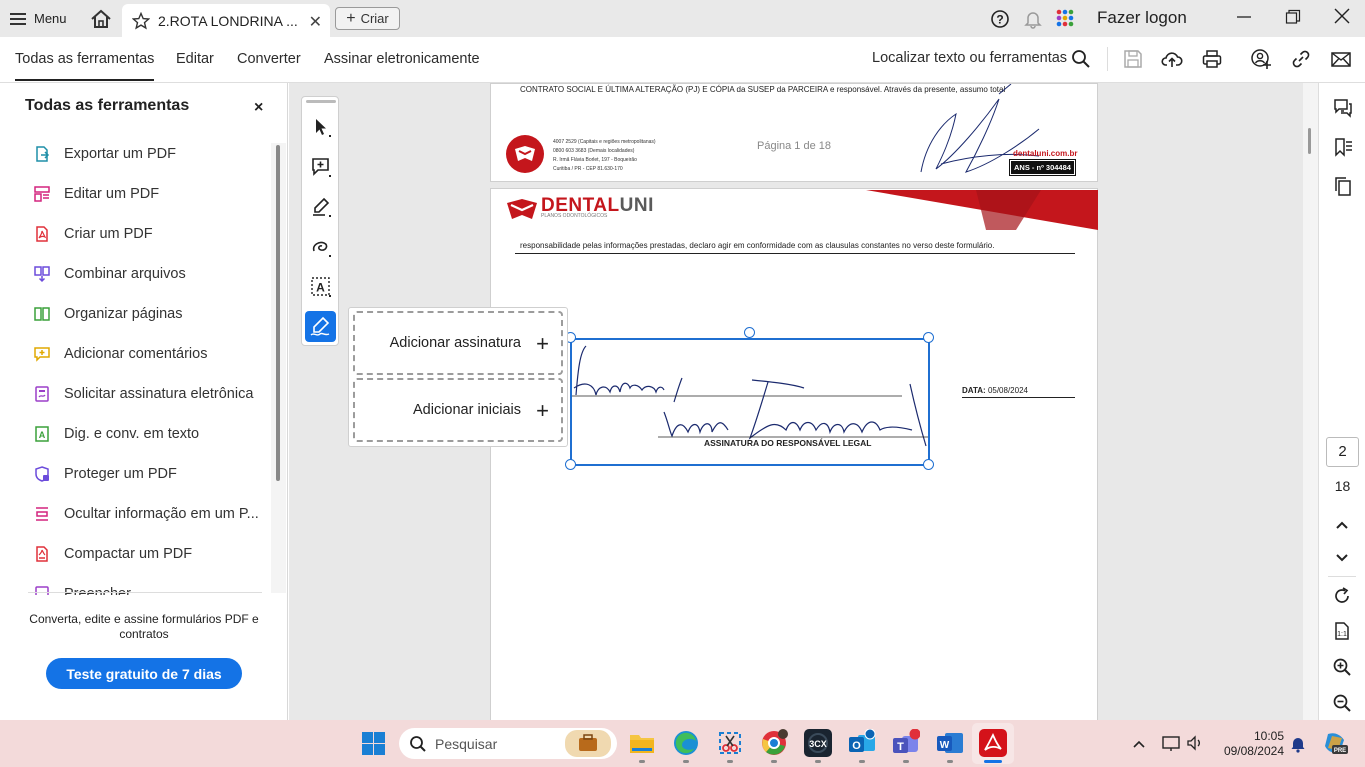  Describe the element at coordinates (38, 18) in the screenshot. I see `menu-button: Menu` at that location.